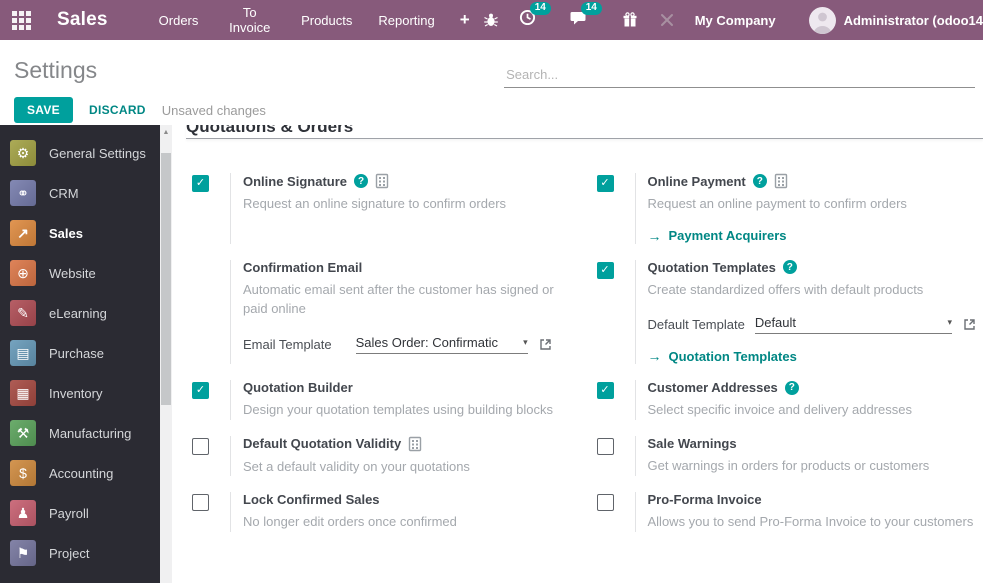  I want to click on default-template-label: Default Template, so click(696, 324).